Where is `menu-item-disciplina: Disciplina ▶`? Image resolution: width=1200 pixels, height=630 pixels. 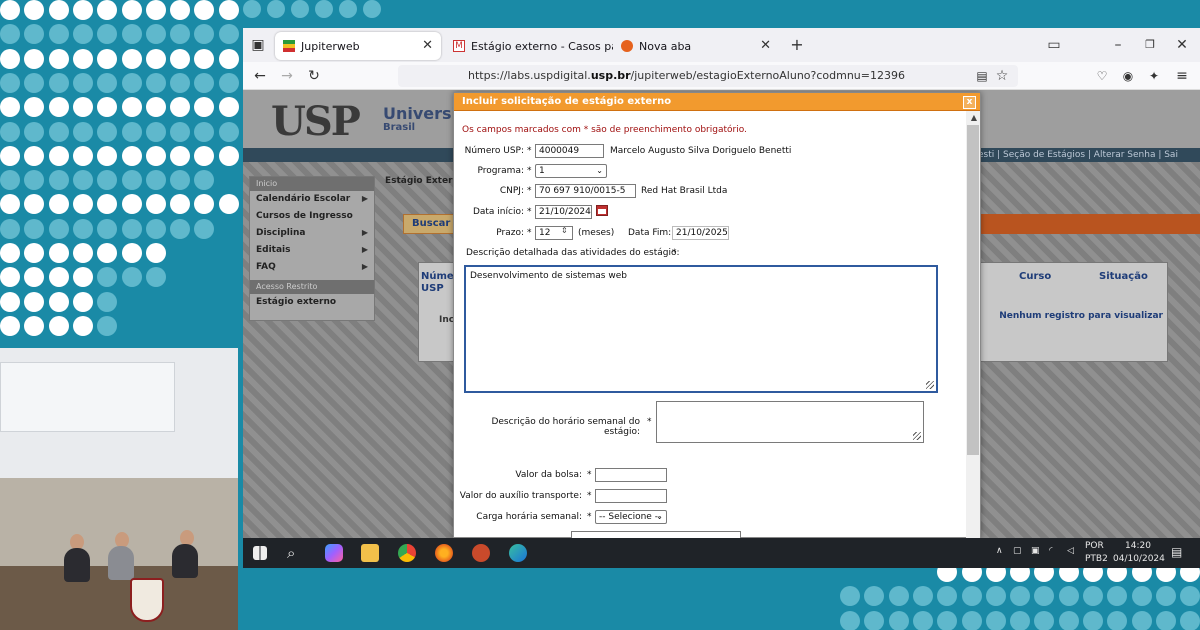
menu-item-disciplina: Disciplina ▶ is located at coordinates (312, 233).